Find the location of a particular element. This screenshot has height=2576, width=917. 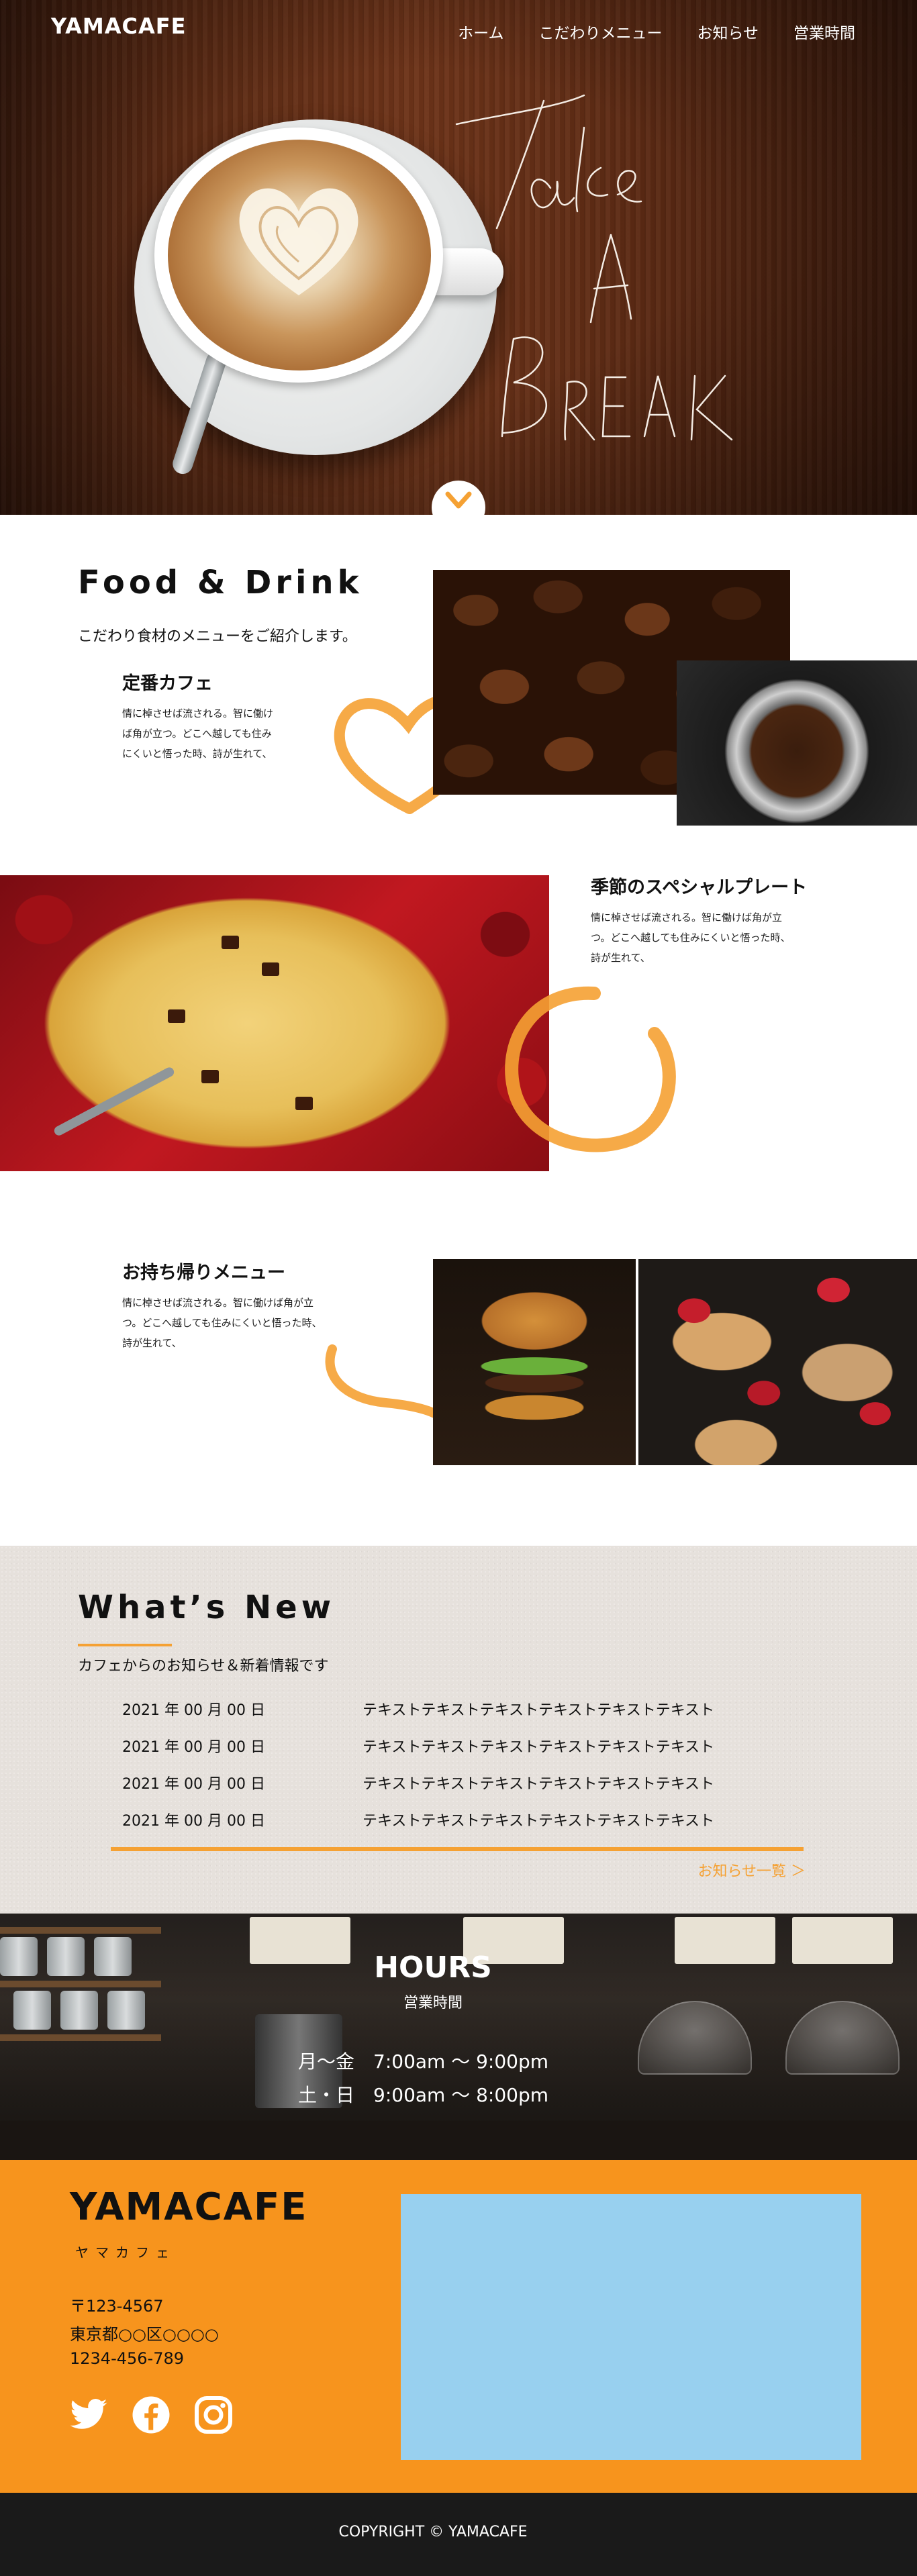

counter-image is located at coordinates (458, 2140).